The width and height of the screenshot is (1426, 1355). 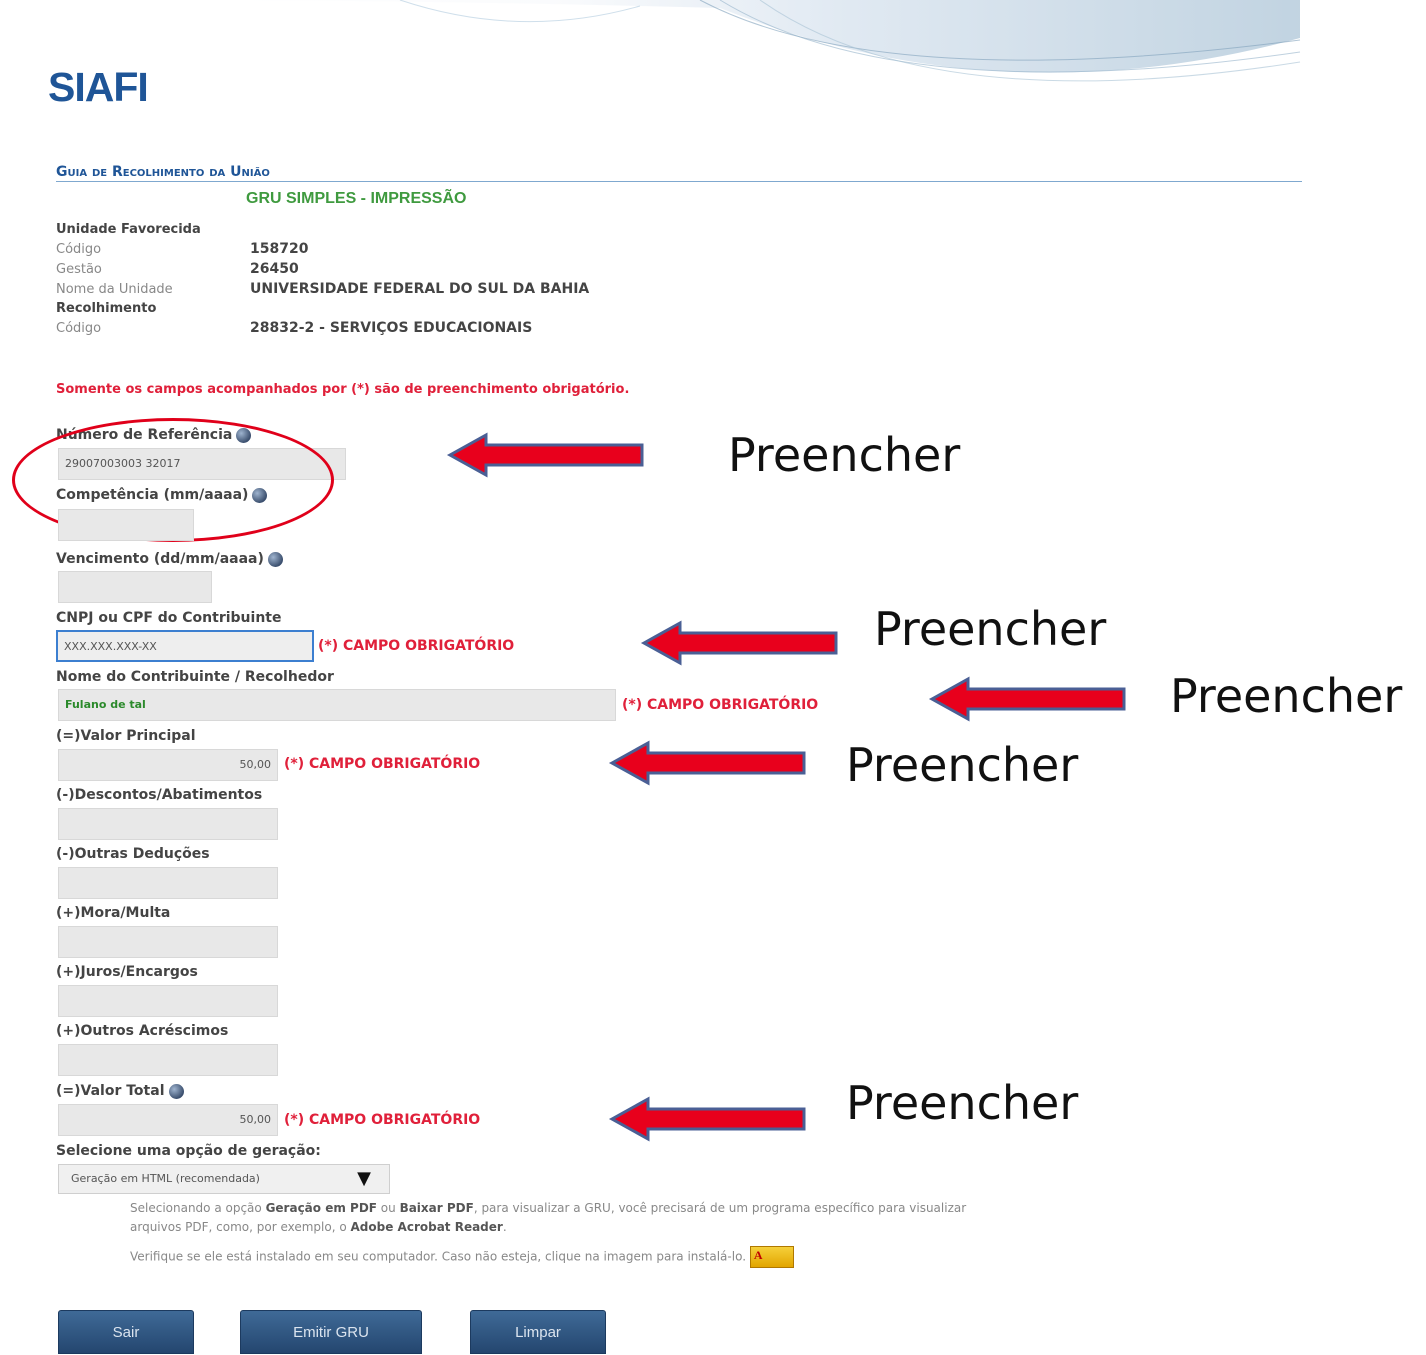 What do you see at coordinates (127, 972) in the screenshot?
I see `juros-label: (+)Juros/Encargos` at bounding box center [127, 972].